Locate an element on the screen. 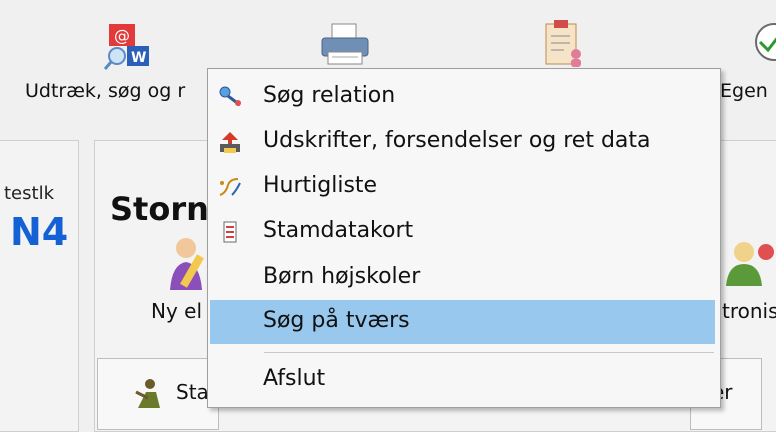  toolbar-item-egen: Egen is located at coordinates (746, 60).